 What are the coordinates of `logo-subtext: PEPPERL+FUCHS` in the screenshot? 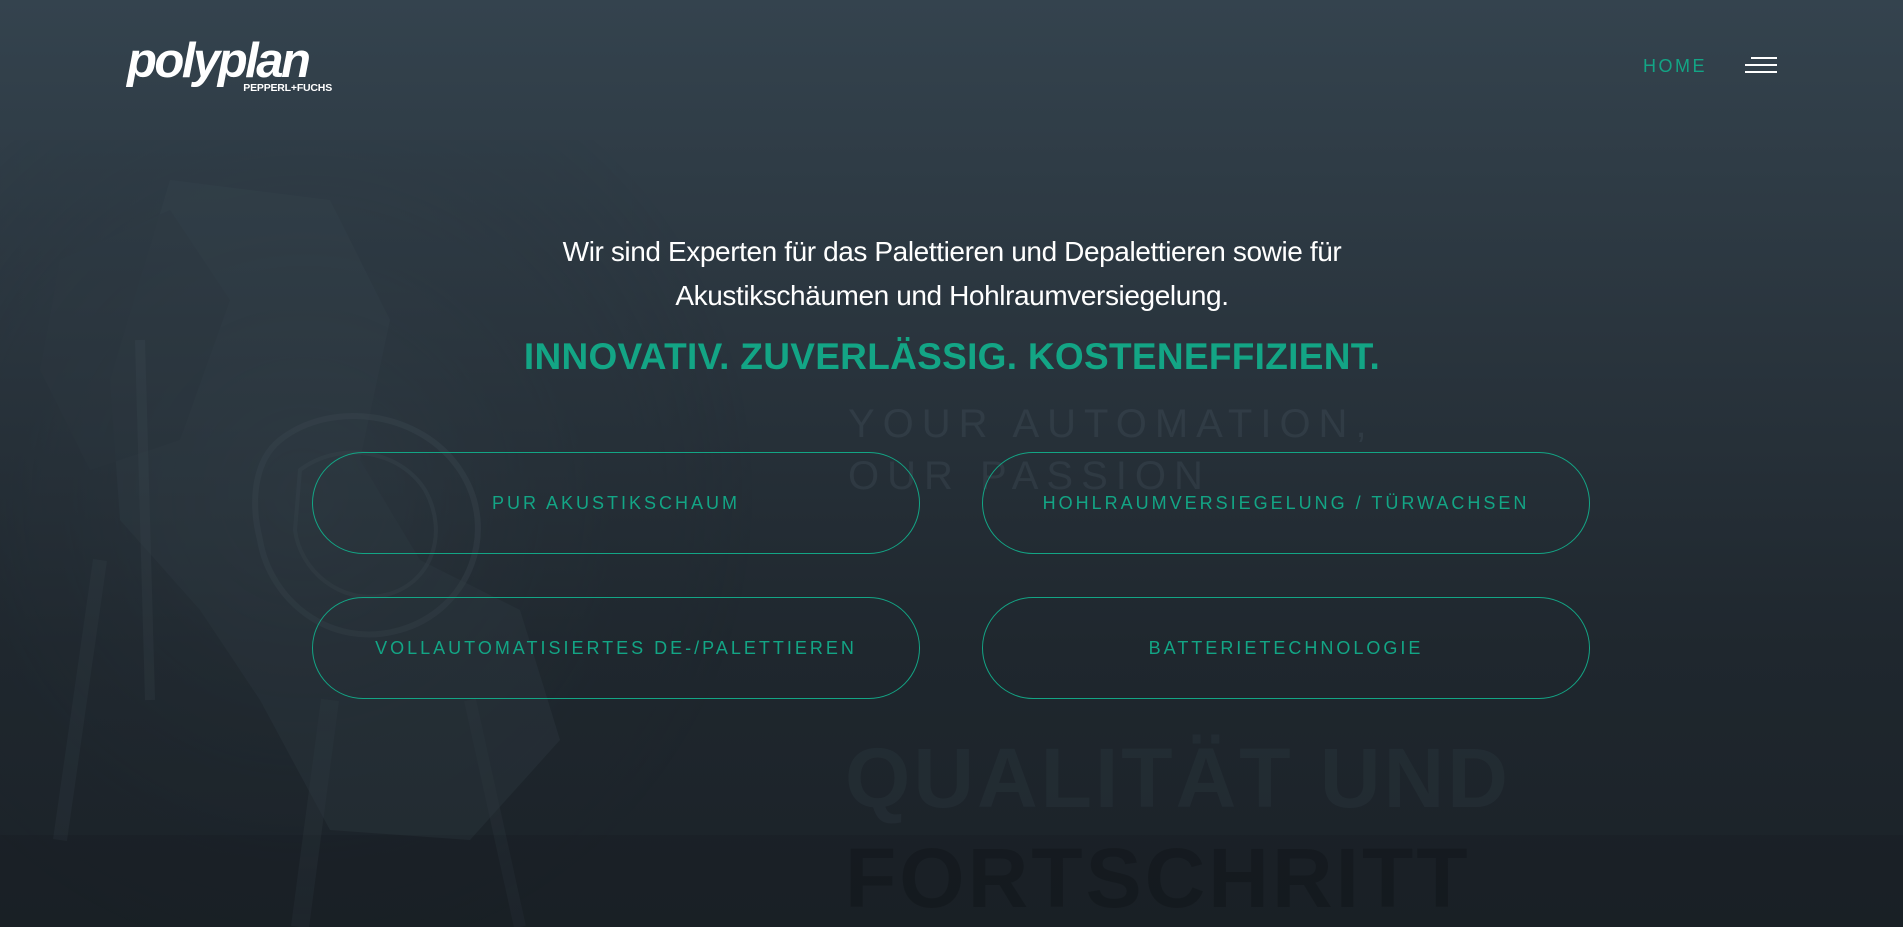 It's located at (287, 88).